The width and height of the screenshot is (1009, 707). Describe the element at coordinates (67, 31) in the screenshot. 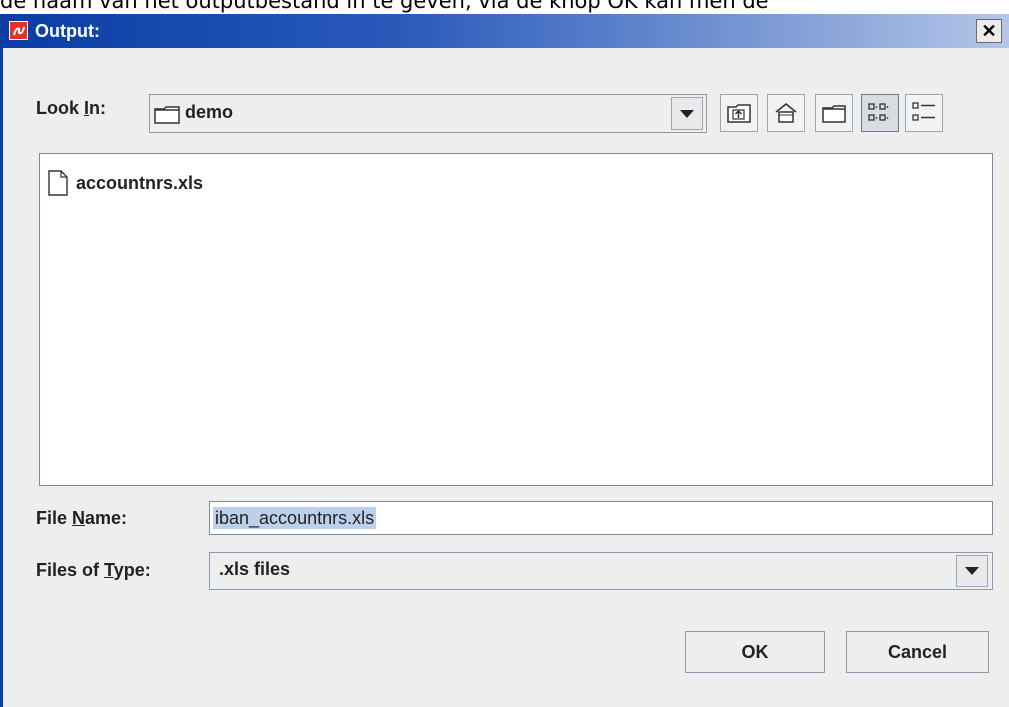

I see `window-title: Output:` at that location.